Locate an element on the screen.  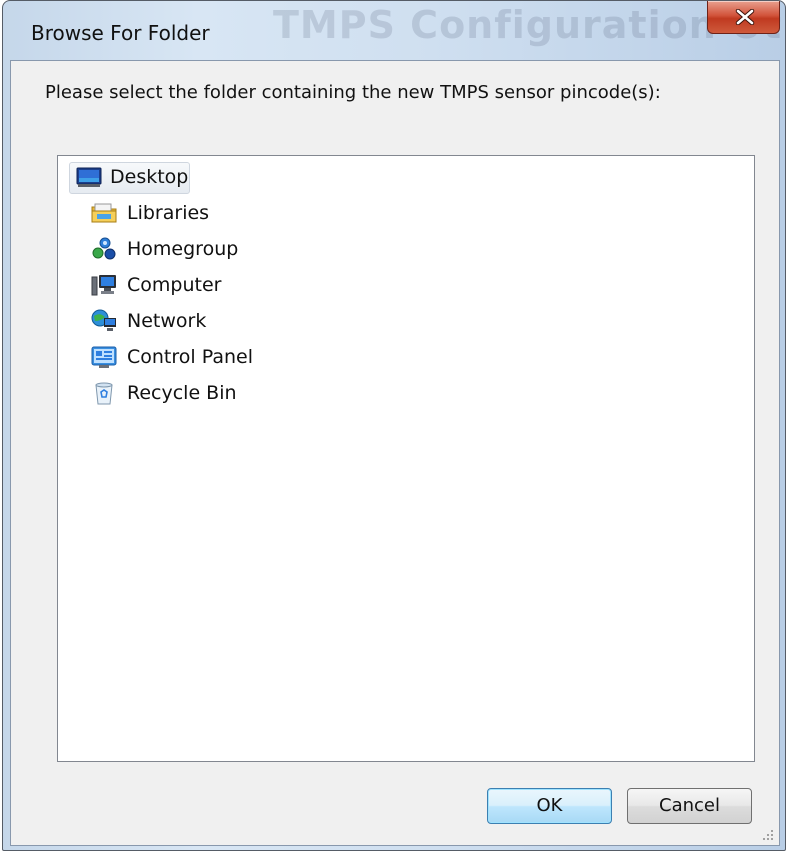
cancel-button: Cancel is located at coordinates (689, 806).